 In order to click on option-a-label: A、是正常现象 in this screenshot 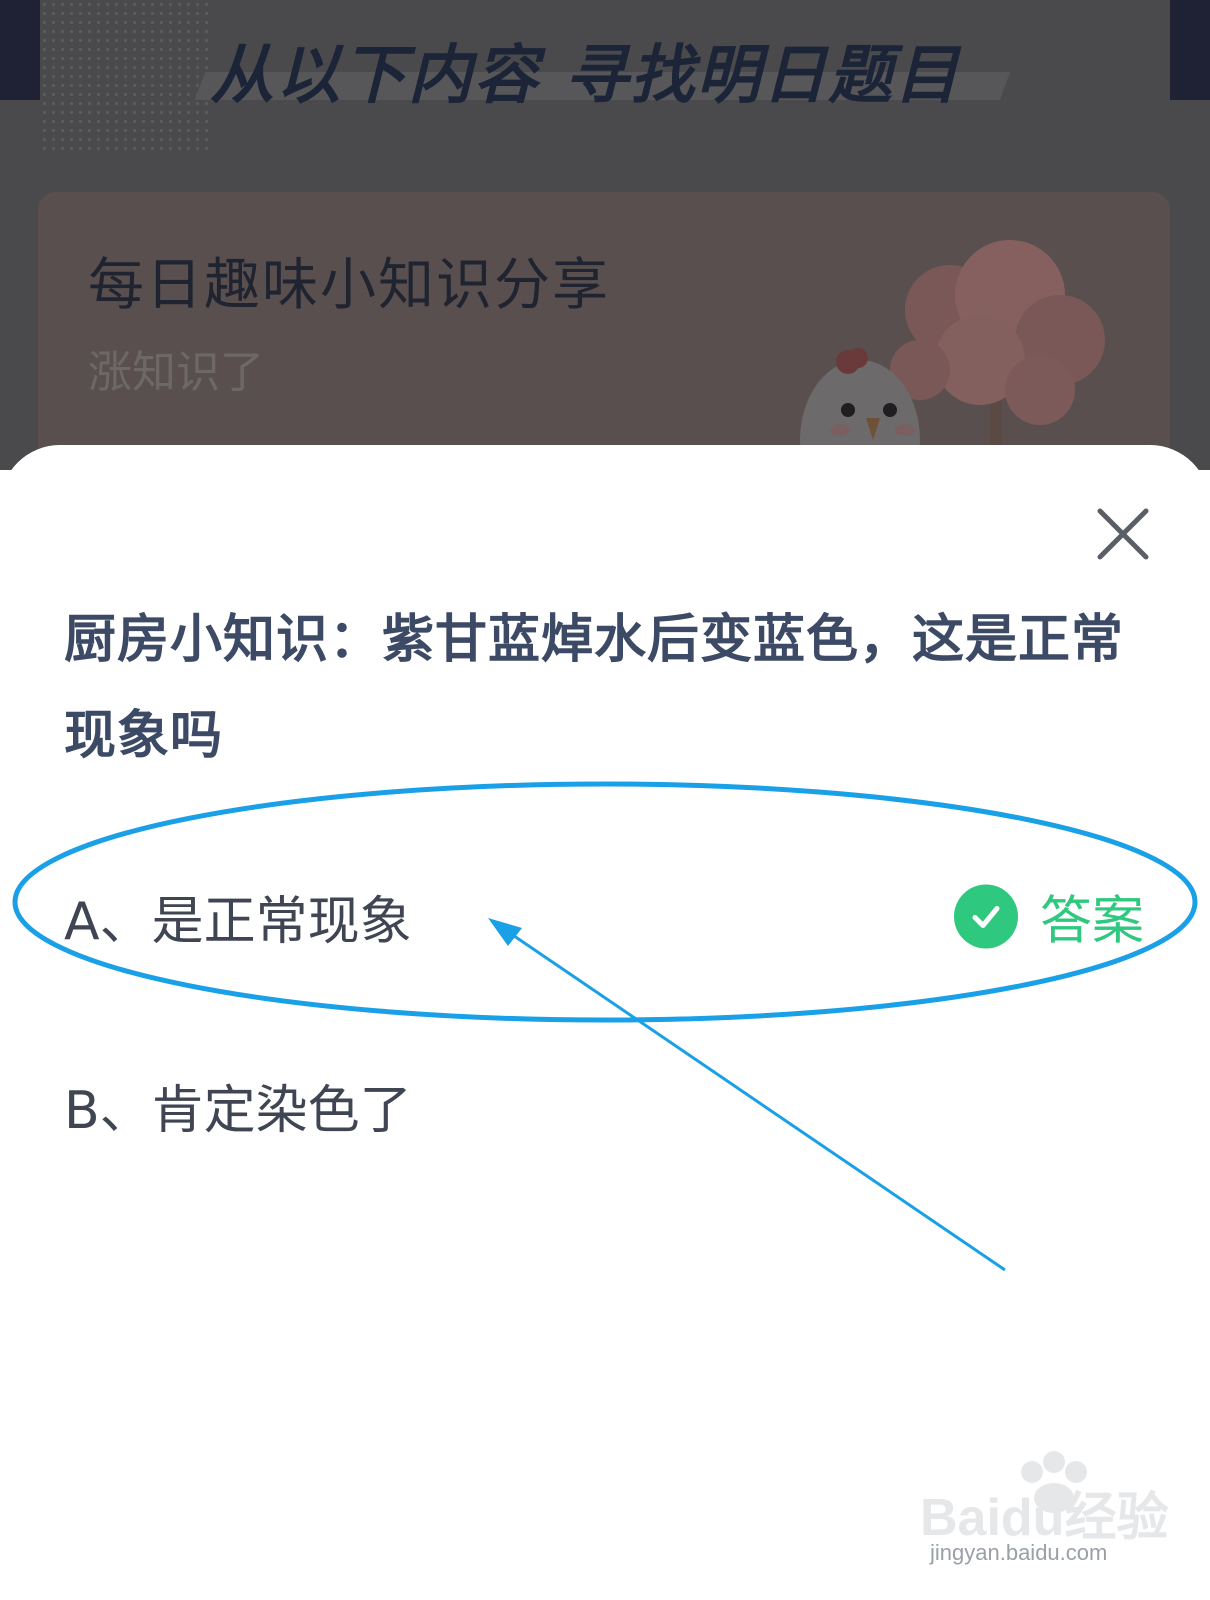, I will do `click(238, 921)`.